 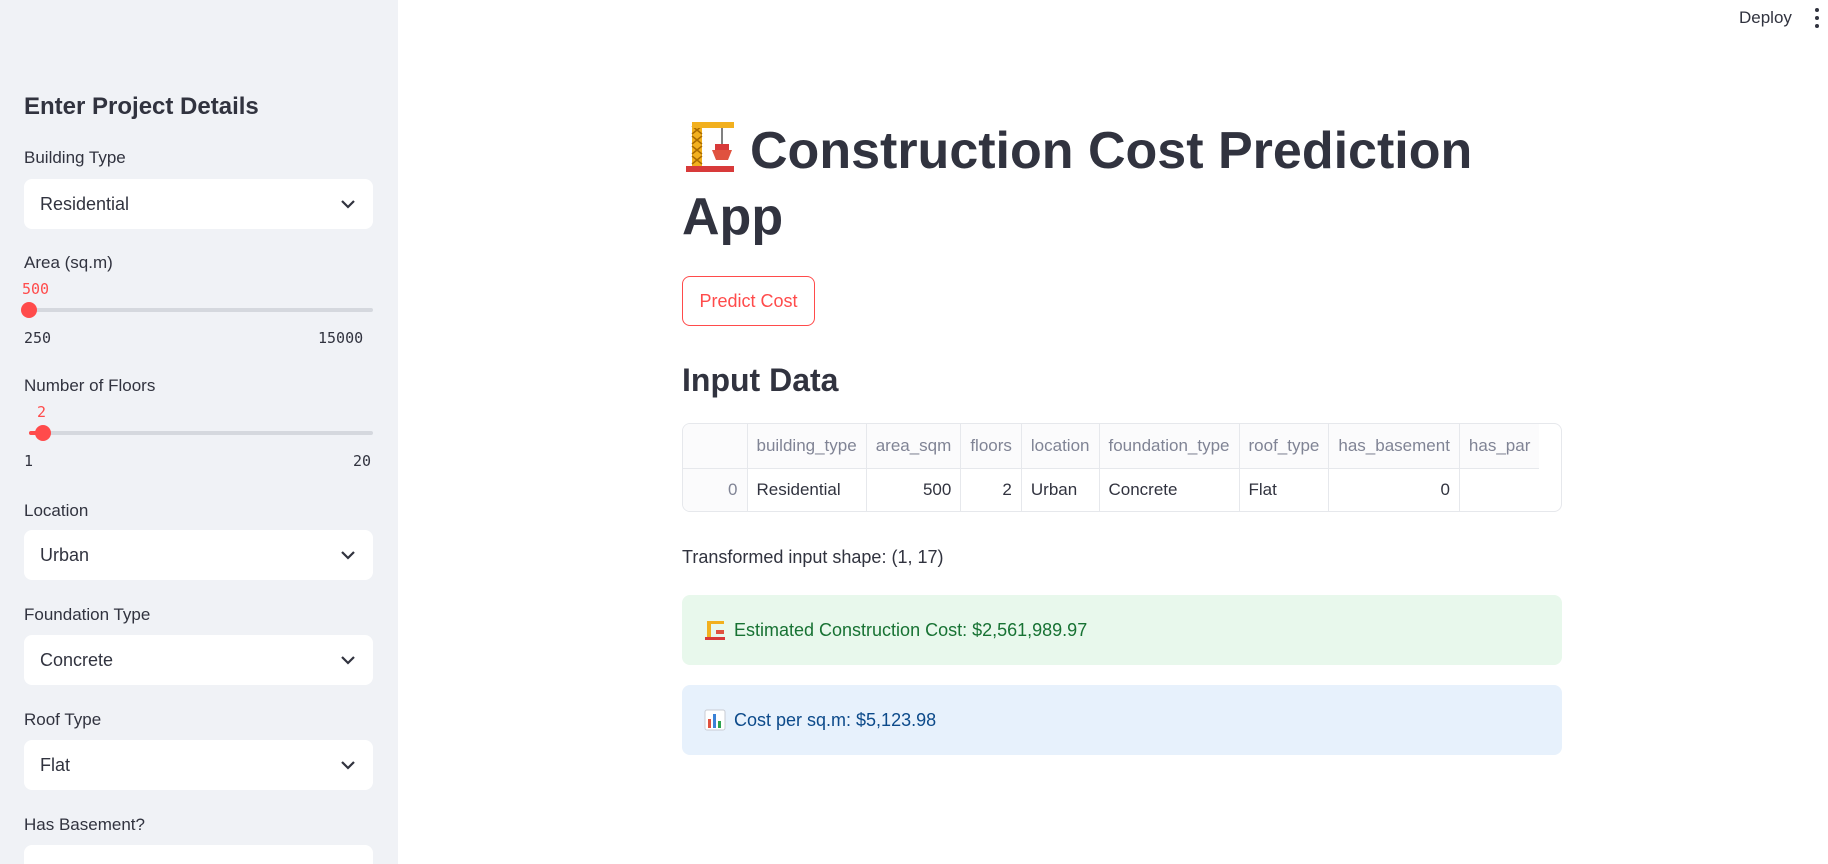 What do you see at coordinates (85, 203) in the screenshot?
I see `building-type-value: Residential` at bounding box center [85, 203].